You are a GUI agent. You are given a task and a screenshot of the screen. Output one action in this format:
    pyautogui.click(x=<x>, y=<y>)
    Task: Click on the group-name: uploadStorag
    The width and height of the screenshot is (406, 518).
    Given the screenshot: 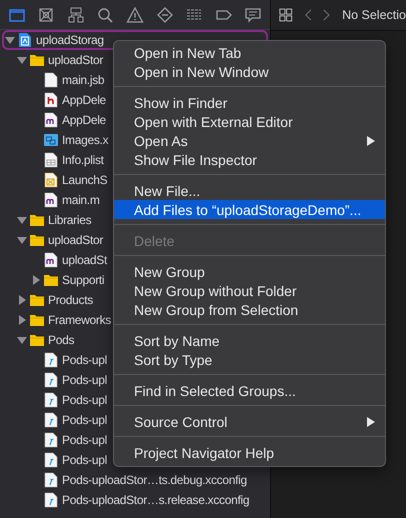 What is the action you would take?
    pyautogui.click(x=70, y=40)
    